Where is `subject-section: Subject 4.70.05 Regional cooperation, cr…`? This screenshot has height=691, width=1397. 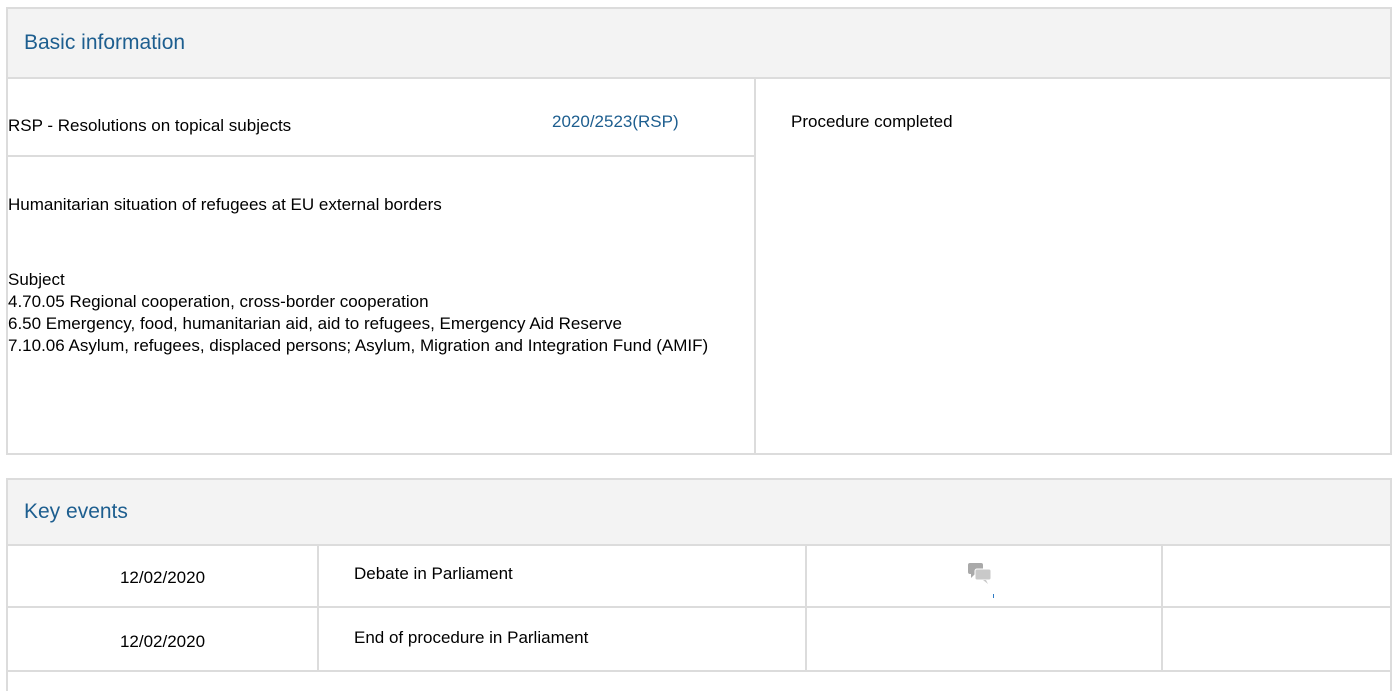
subject-section: Subject 4.70.05 Regional cooperation, cr… is located at coordinates (378, 313).